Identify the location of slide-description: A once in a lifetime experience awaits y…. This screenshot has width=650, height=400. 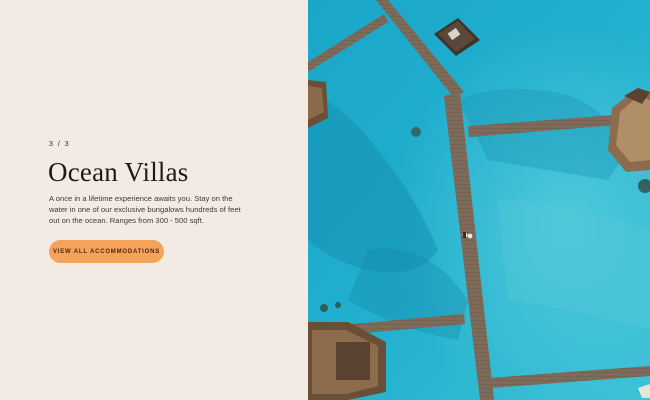
(145, 210).